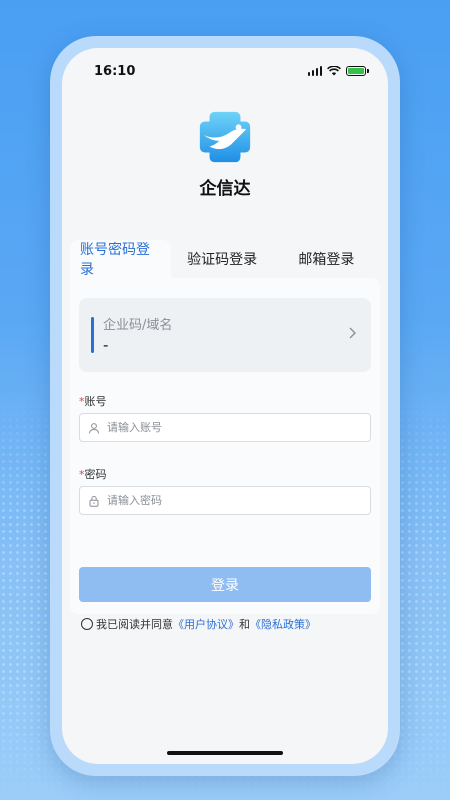  Describe the element at coordinates (217, 427) in the screenshot. I see `account-input` at that location.